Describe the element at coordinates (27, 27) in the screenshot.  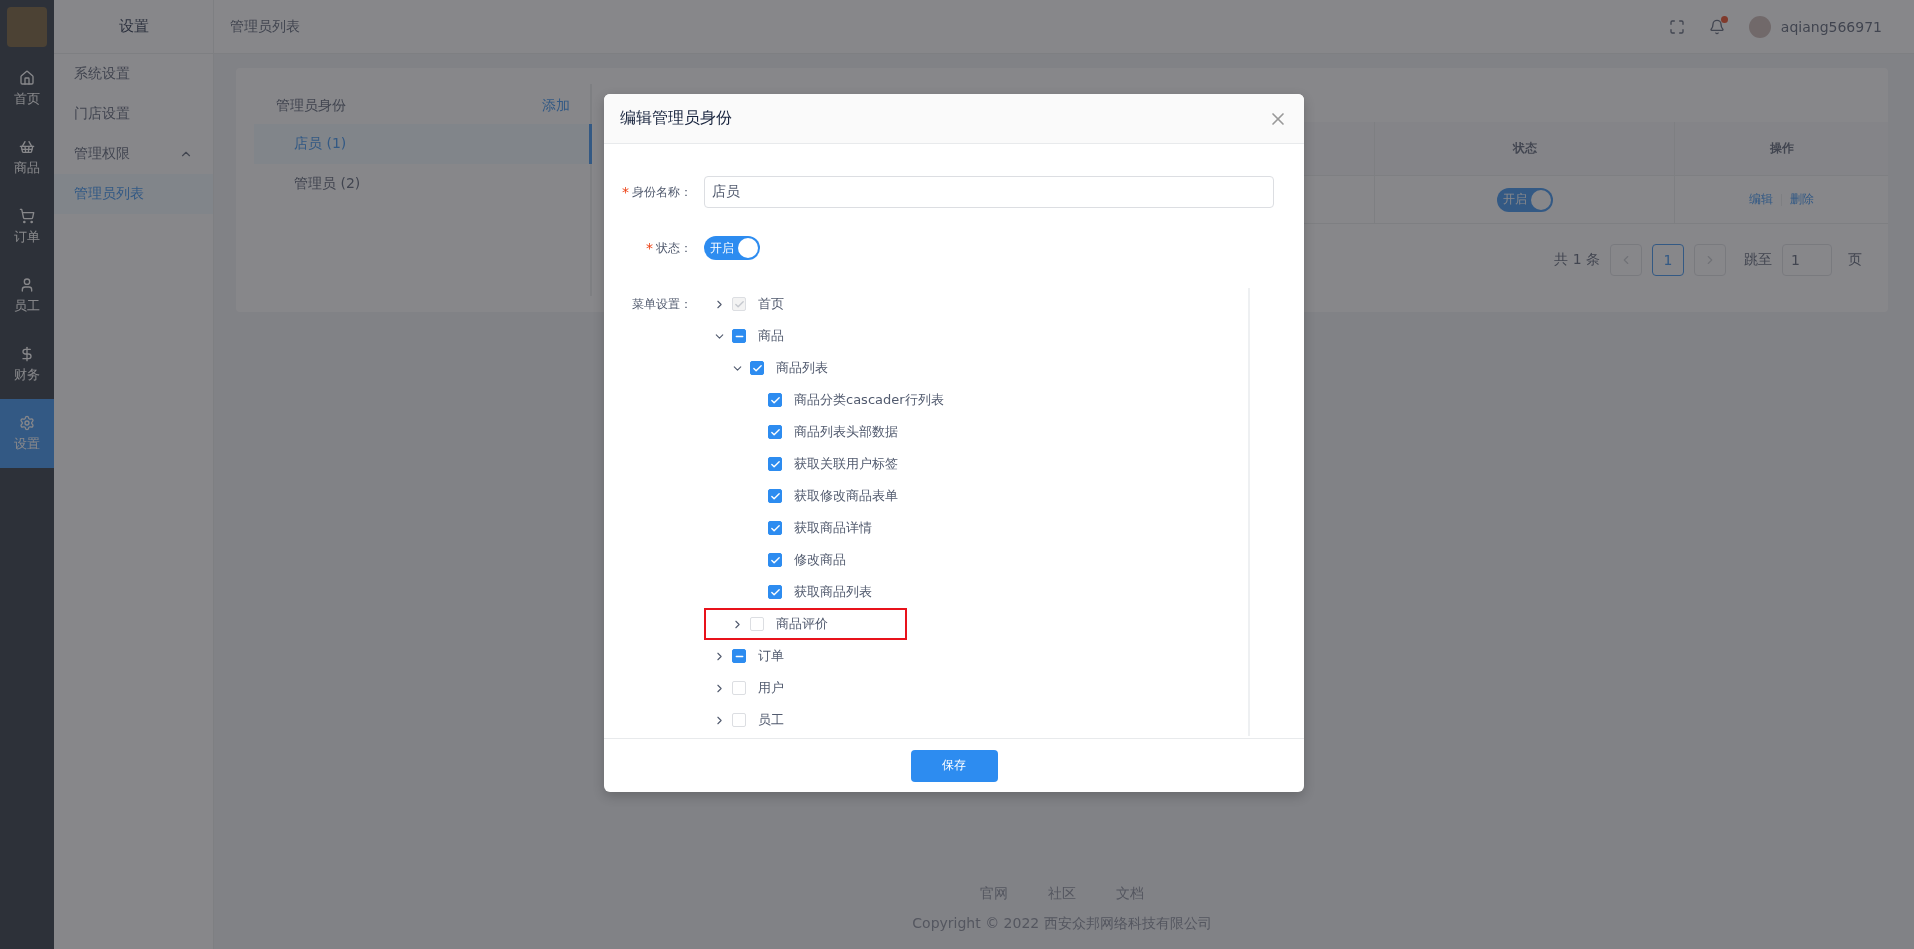
I see `logo-placeholder` at that location.